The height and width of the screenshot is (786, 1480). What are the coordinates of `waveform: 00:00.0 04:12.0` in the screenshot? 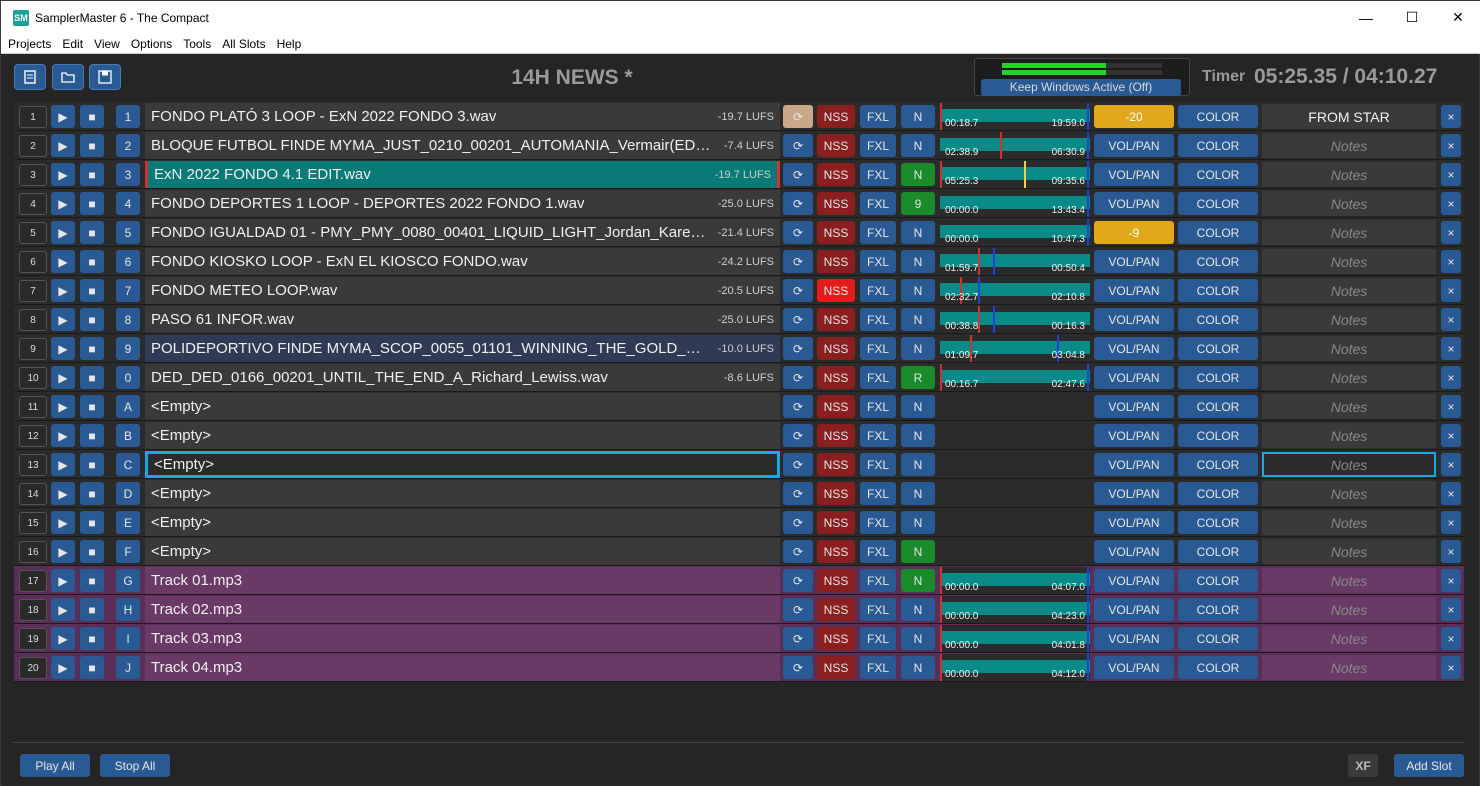 It's located at (1015, 667).